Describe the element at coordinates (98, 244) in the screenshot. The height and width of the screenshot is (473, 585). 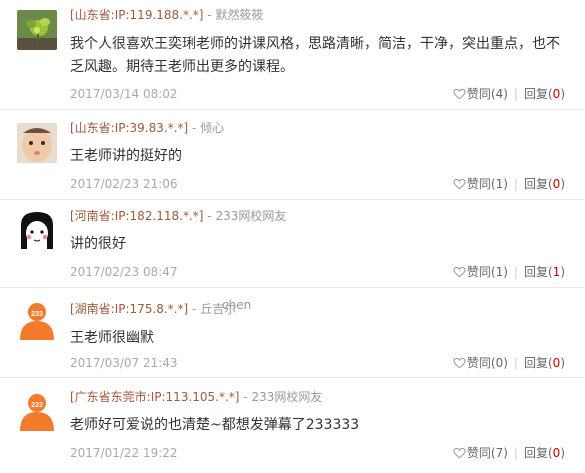
I see `comment-text: 讲的很好` at that location.